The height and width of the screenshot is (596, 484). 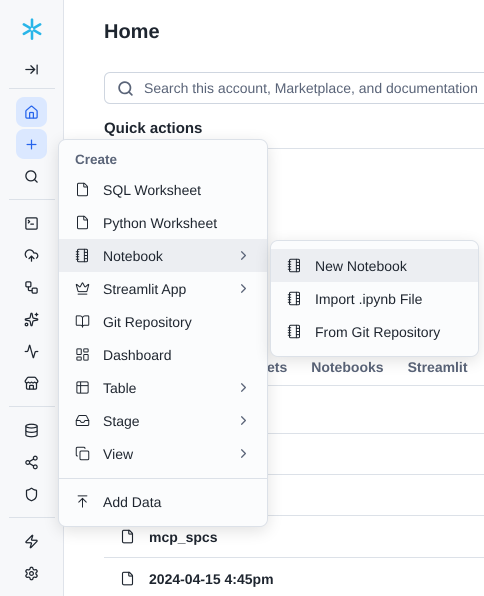 What do you see at coordinates (31, 494) in the screenshot?
I see `shield-icon` at bounding box center [31, 494].